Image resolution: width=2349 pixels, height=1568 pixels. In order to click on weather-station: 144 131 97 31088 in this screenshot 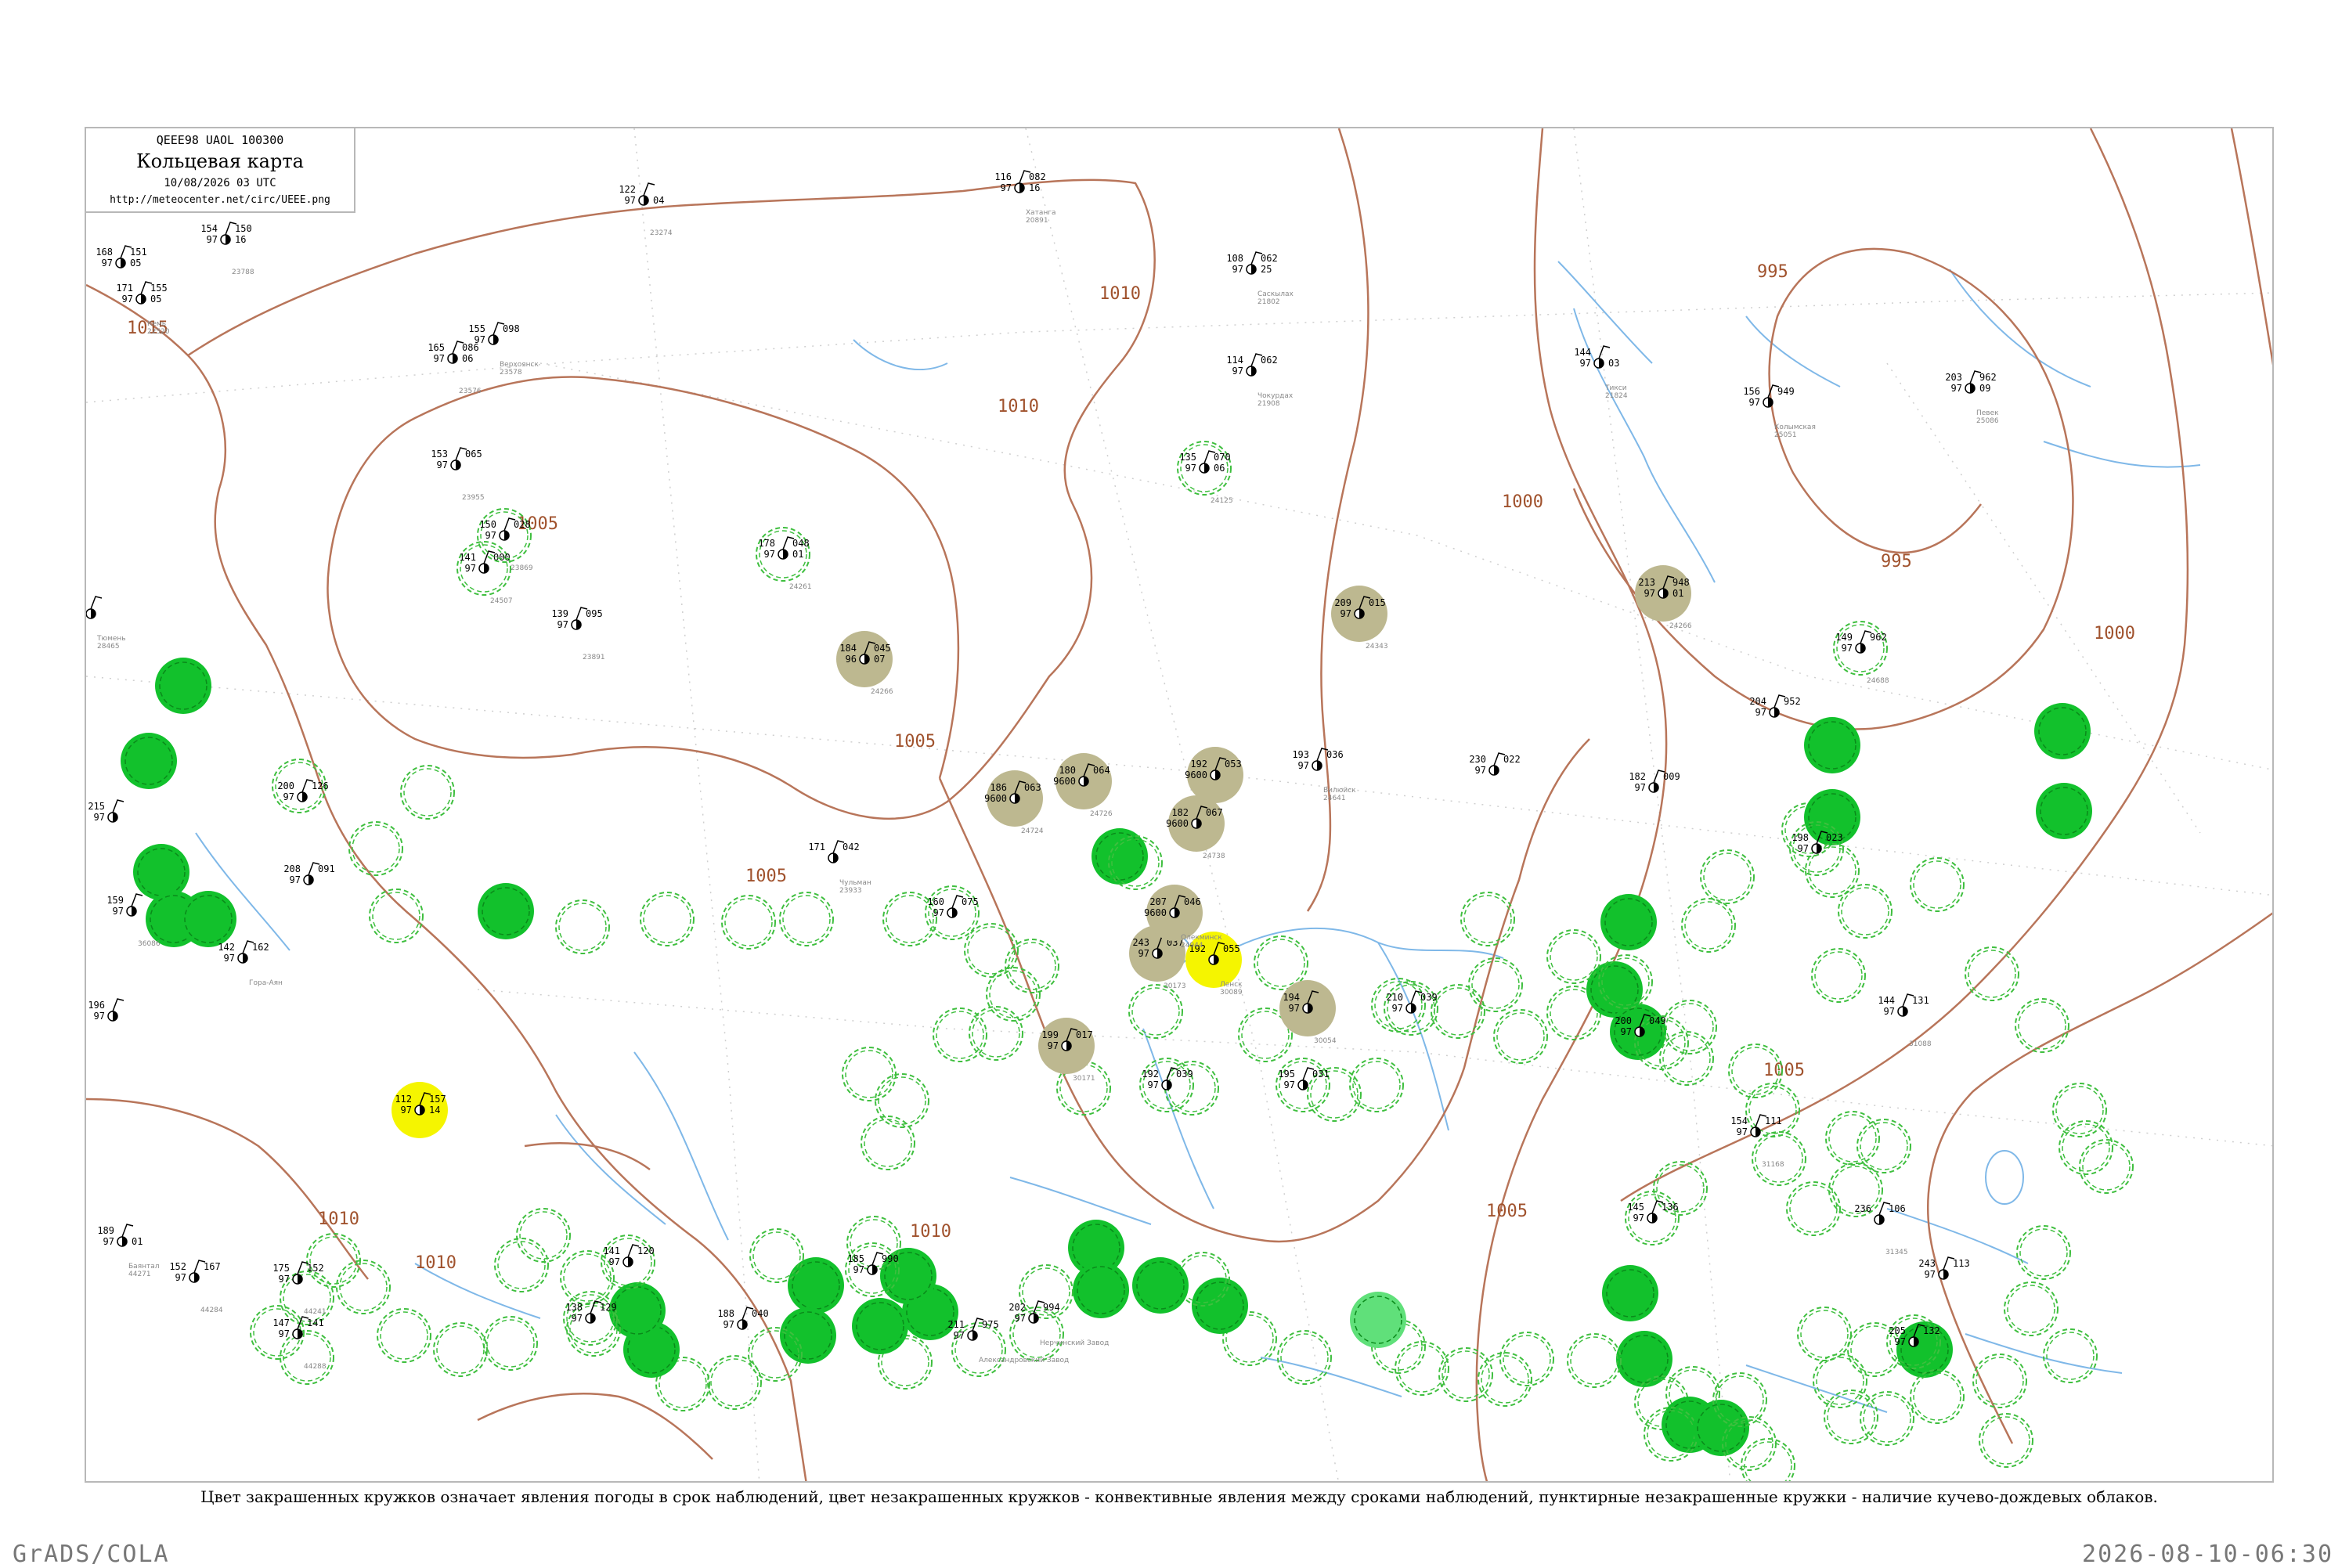, I will do `click(1905, 1020)`.